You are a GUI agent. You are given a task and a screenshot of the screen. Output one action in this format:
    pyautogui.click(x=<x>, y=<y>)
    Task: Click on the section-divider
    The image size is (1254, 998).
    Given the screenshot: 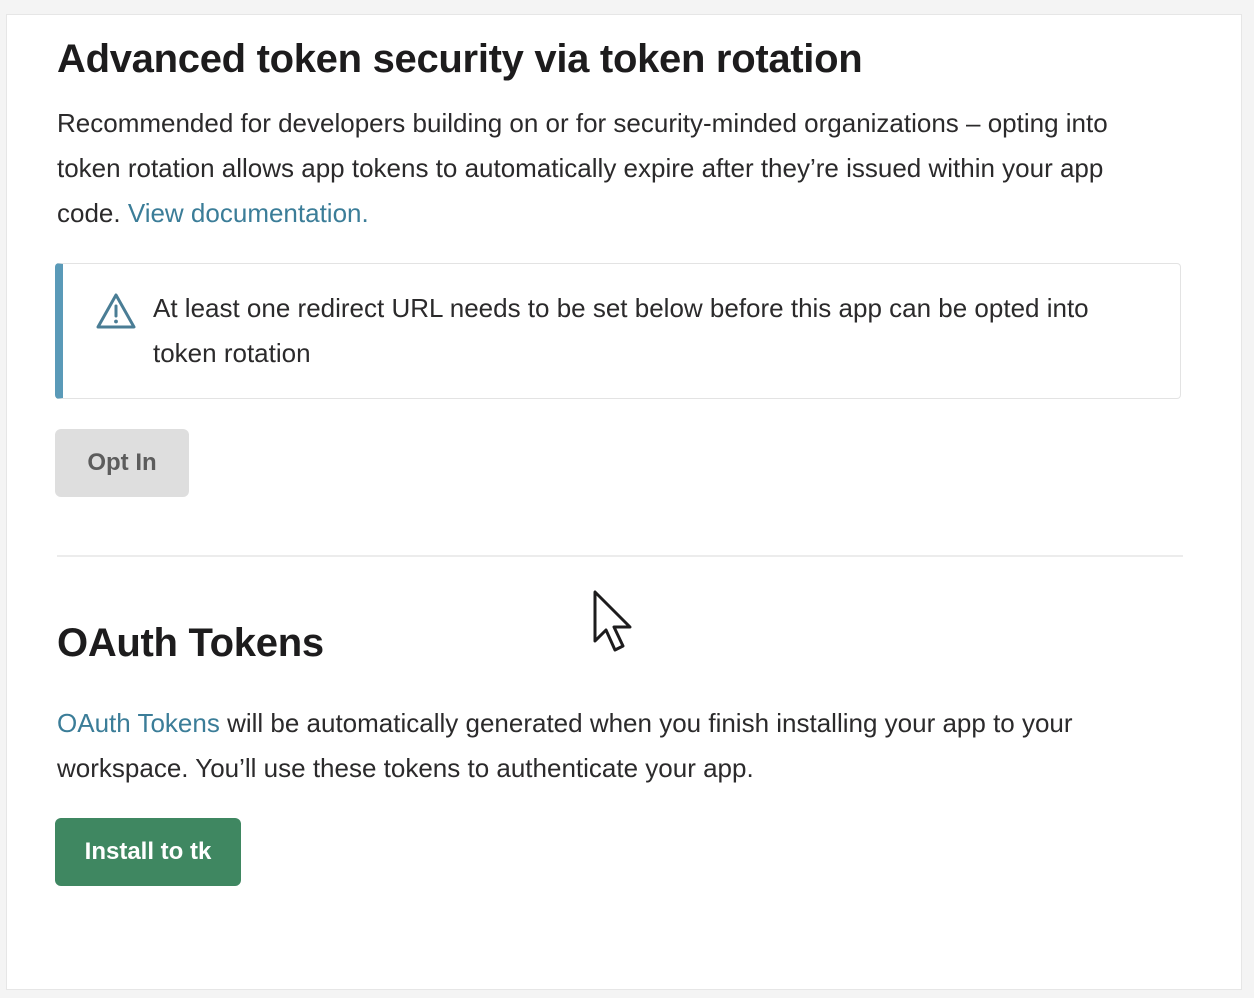 What is the action you would take?
    pyautogui.click(x=620, y=556)
    